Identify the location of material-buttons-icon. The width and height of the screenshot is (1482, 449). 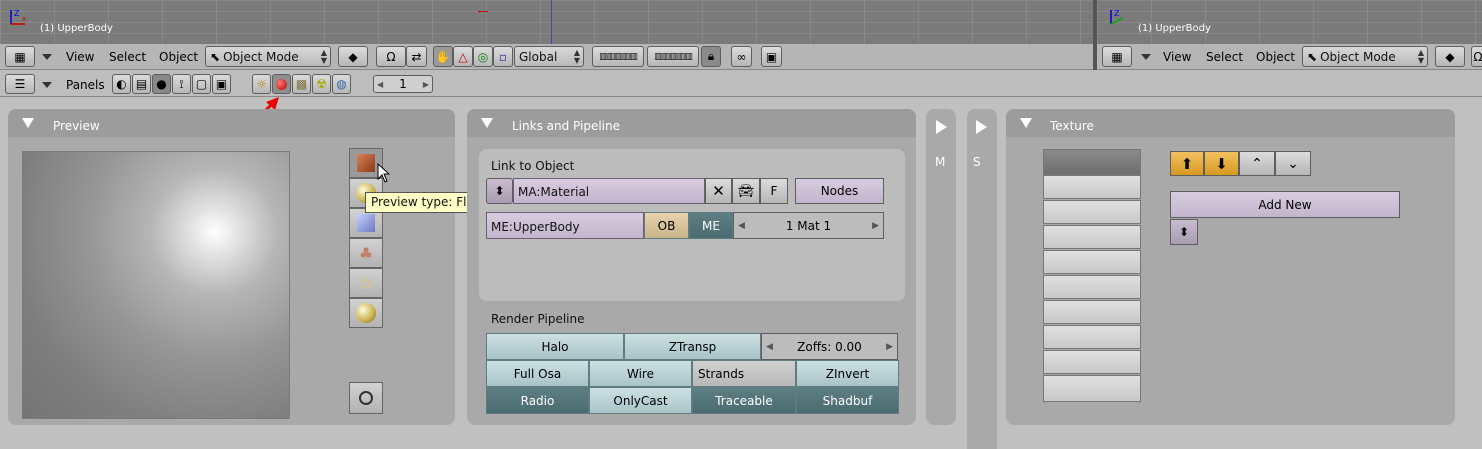
(281, 84).